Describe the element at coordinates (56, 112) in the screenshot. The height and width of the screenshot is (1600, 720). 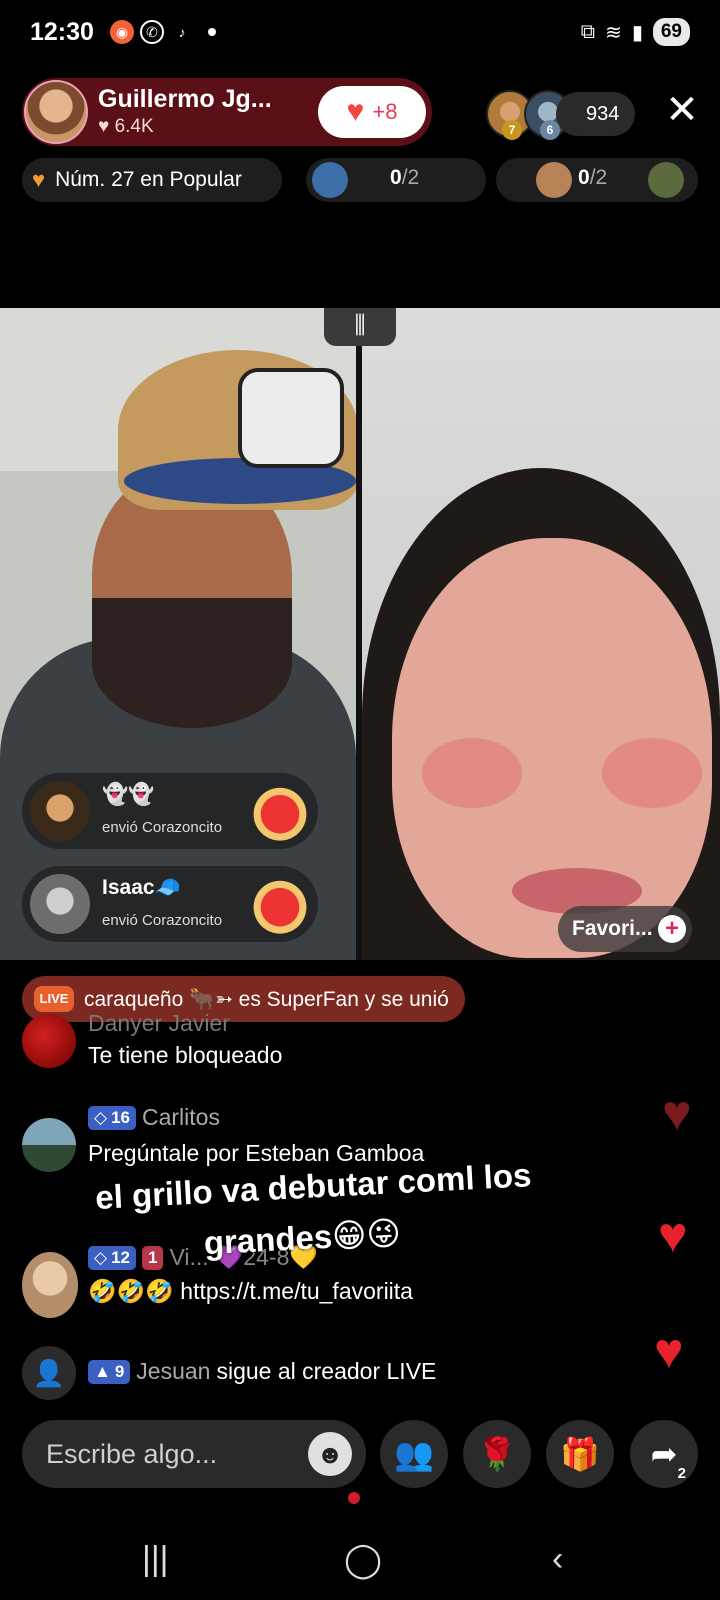
I see `host-avatar` at that location.